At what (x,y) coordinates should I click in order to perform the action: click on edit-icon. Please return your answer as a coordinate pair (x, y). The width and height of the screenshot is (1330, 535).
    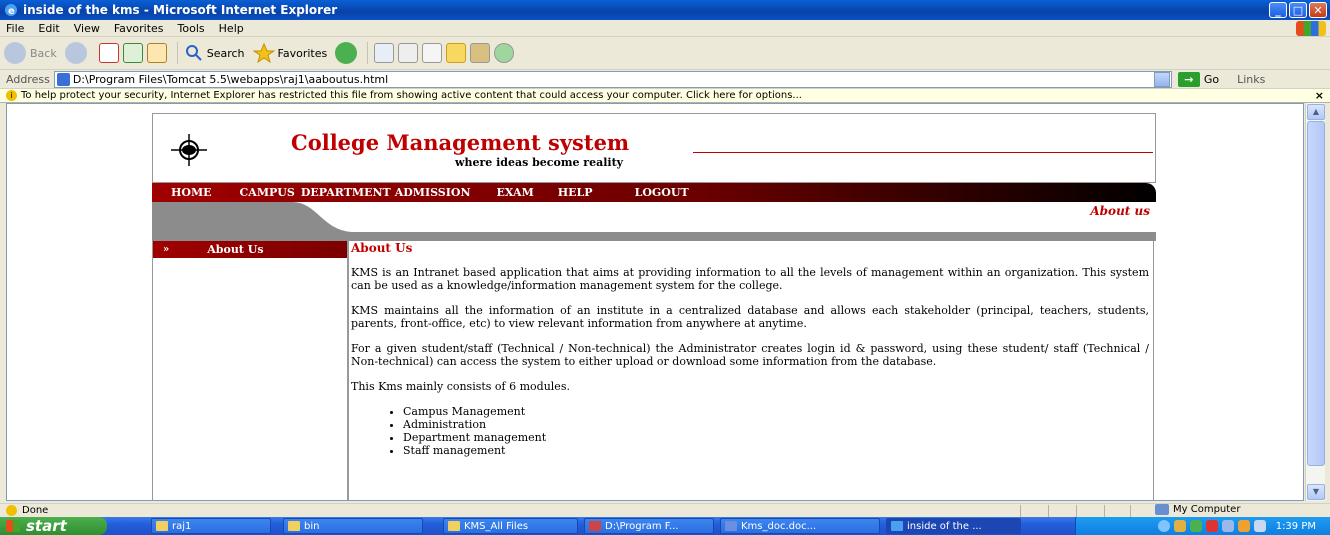
    Looking at the image, I should click on (432, 53).